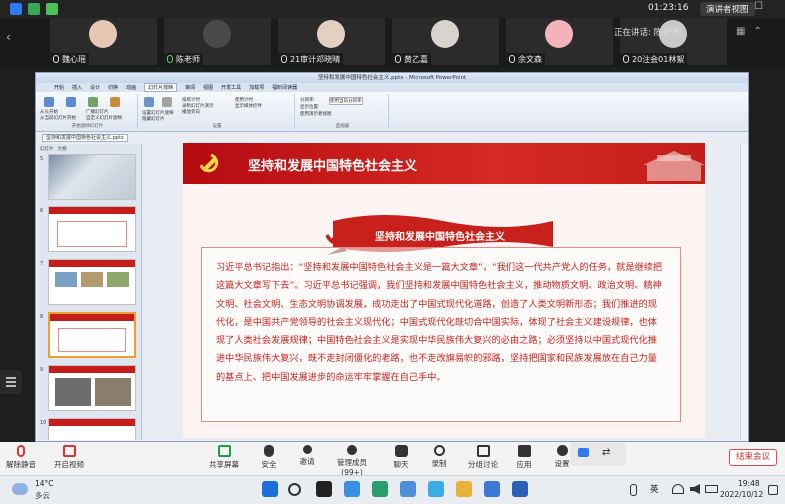 The width and height of the screenshot is (785, 504). What do you see at coordinates (308, 100) in the screenshot?
I see `ribbon-button-label: 分辨率:` at bounding box center [308, 100].